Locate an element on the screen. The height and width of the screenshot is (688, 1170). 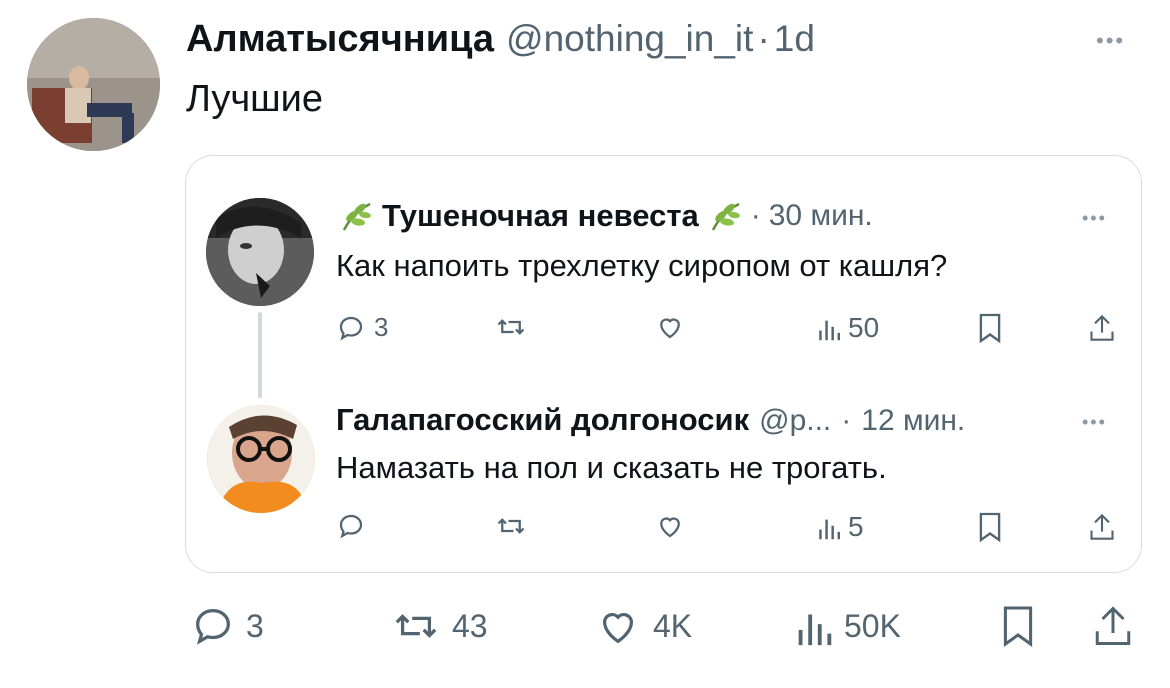
like-count: 4K is located at coordinates (673, 625).